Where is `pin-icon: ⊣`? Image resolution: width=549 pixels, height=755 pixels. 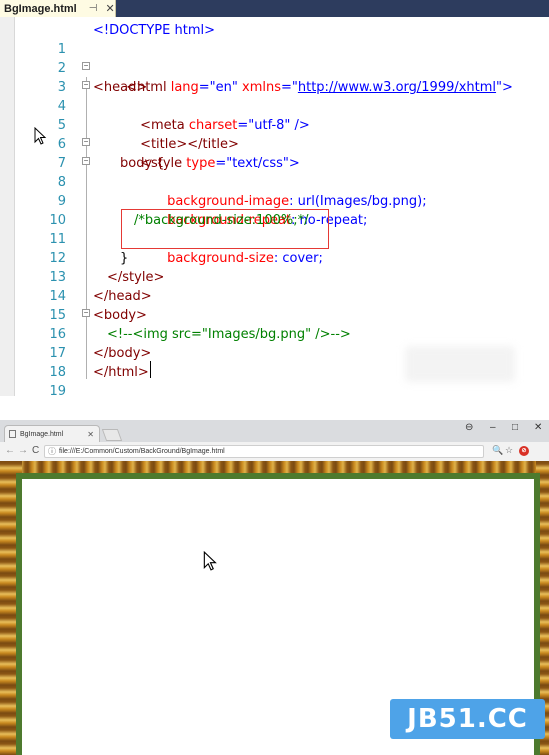
pin-icon: ⊣ is located at coordinates (93, 8).